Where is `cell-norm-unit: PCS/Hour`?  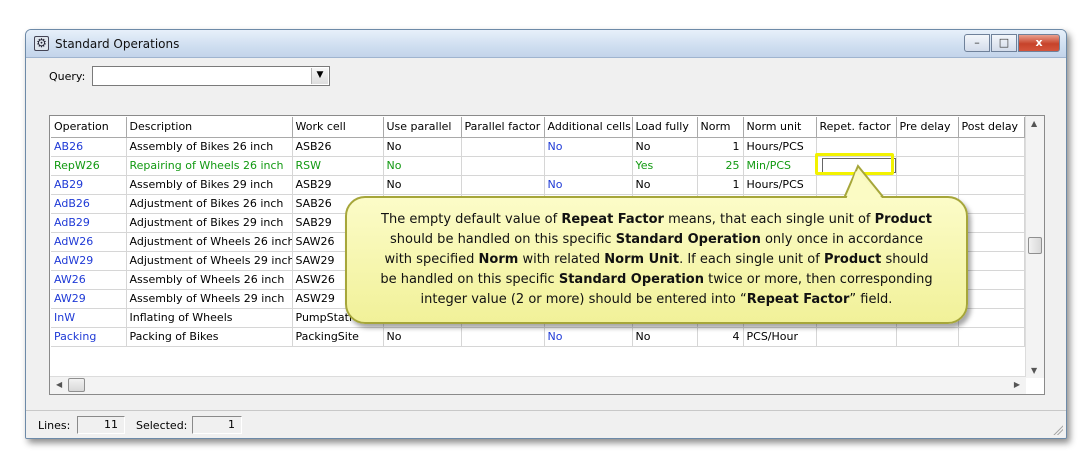 cell-norm-unit: PCS/Hour is located at coordinates (780, 337).